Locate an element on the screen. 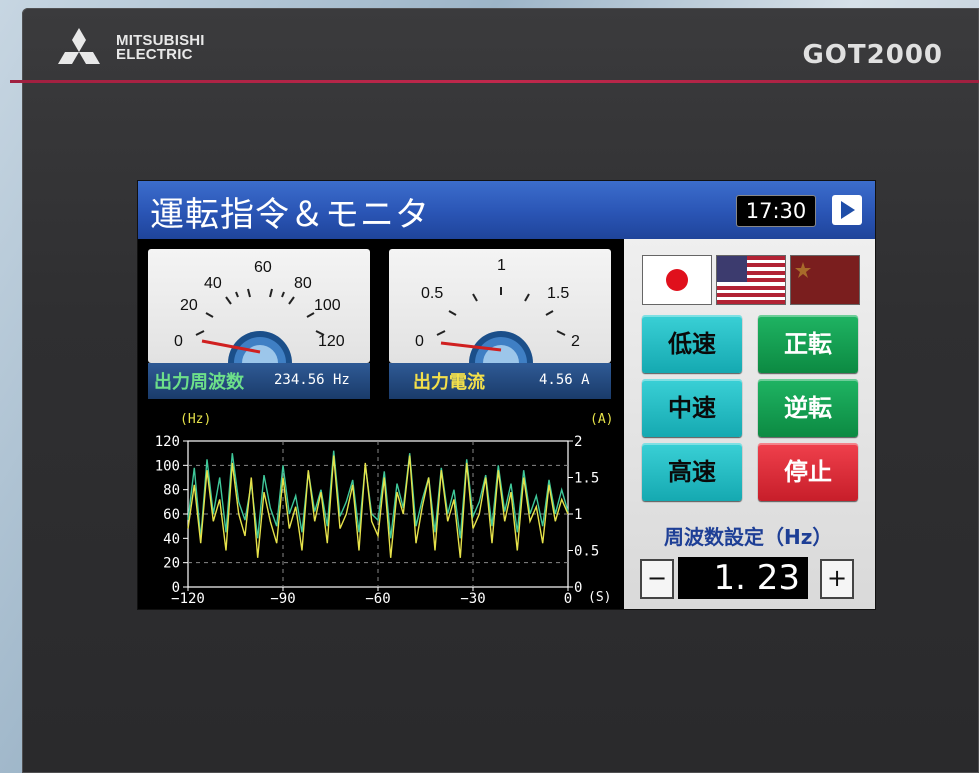 This screenshot has width=979, height=773. gauge-tick: 20 is located at coordinates (189, 305).